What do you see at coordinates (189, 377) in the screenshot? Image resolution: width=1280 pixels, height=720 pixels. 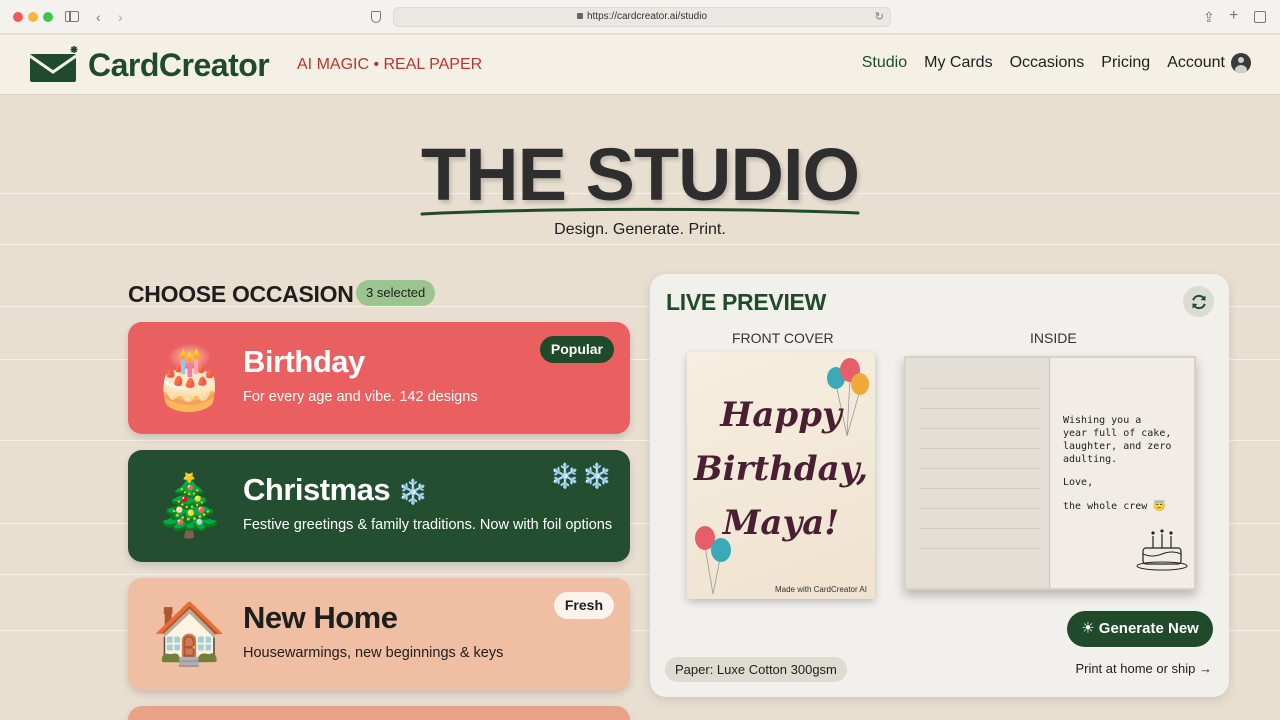 I see `birthday-cake-icon: 🎂` at bounding box center [189, 377].